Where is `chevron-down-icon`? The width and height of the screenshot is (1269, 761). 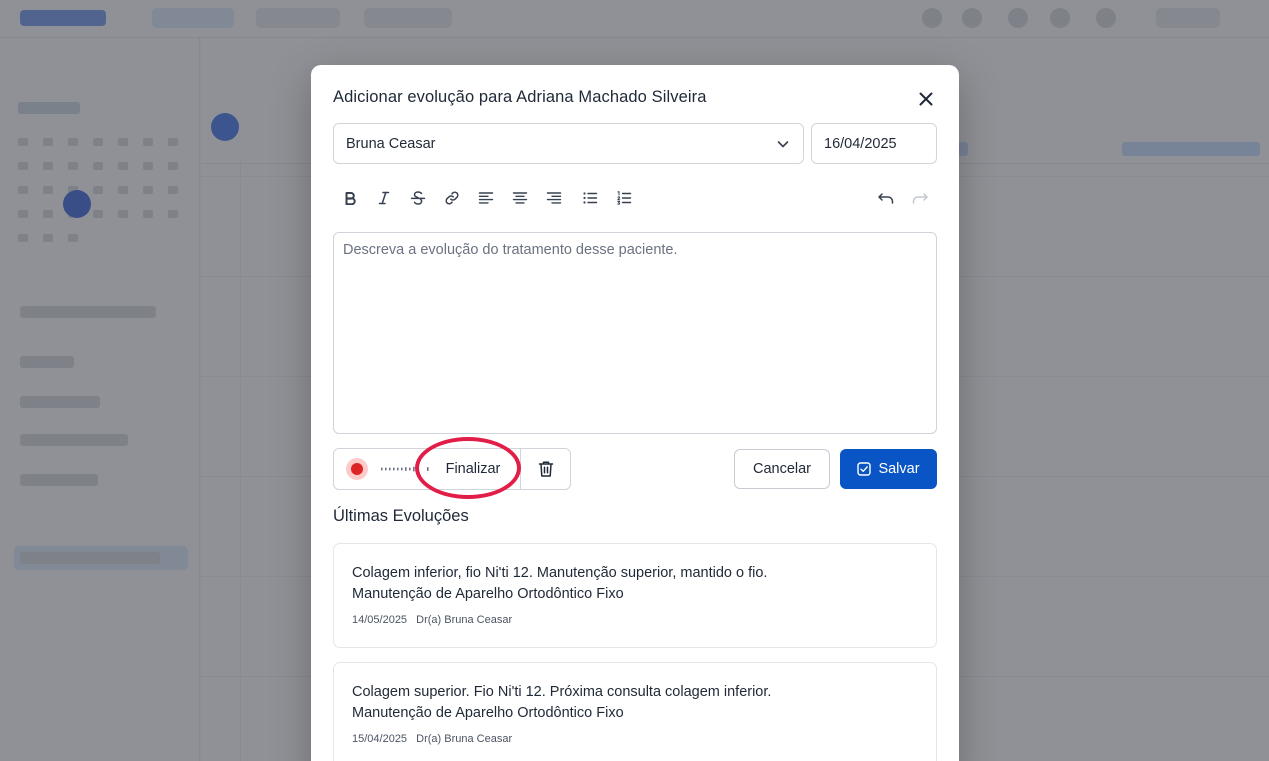
chevron-down-icon is located at coordinates (783, 144).